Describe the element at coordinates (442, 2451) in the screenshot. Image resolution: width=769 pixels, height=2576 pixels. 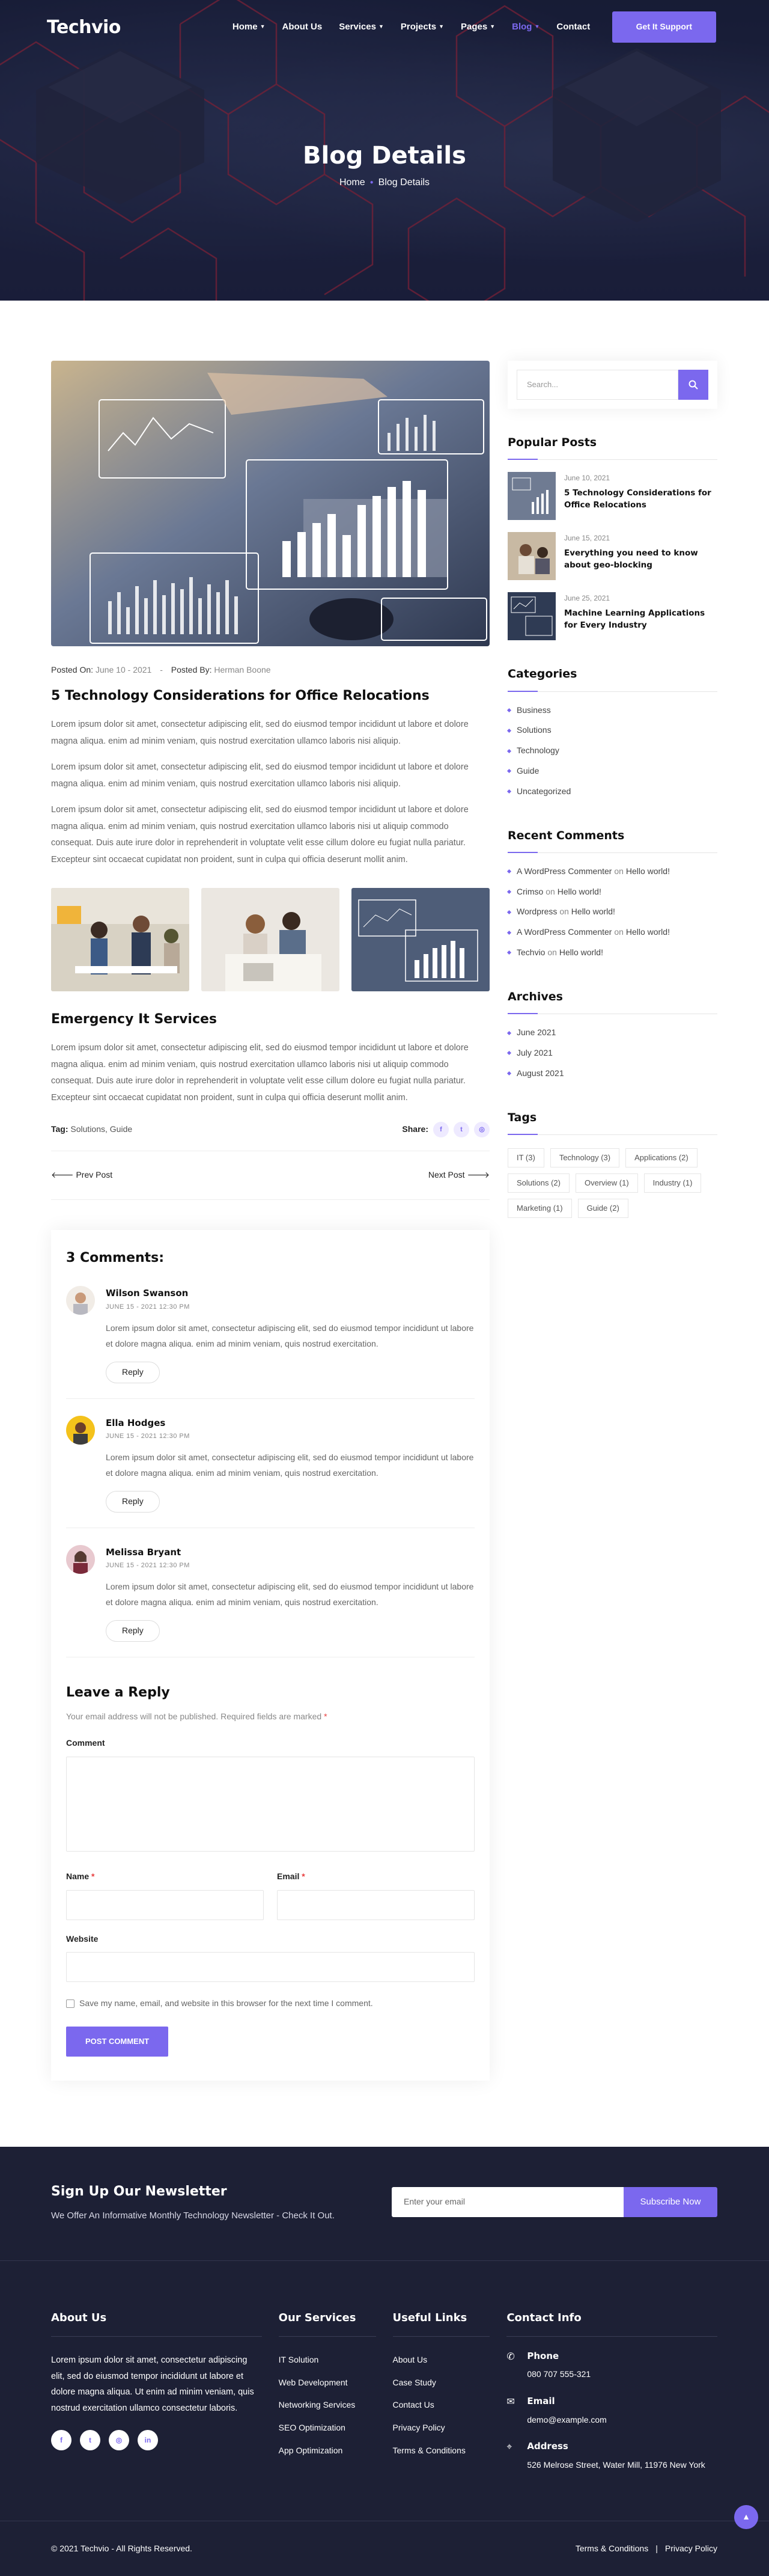
I see `footer-link: Terms & Conditions` at that location.